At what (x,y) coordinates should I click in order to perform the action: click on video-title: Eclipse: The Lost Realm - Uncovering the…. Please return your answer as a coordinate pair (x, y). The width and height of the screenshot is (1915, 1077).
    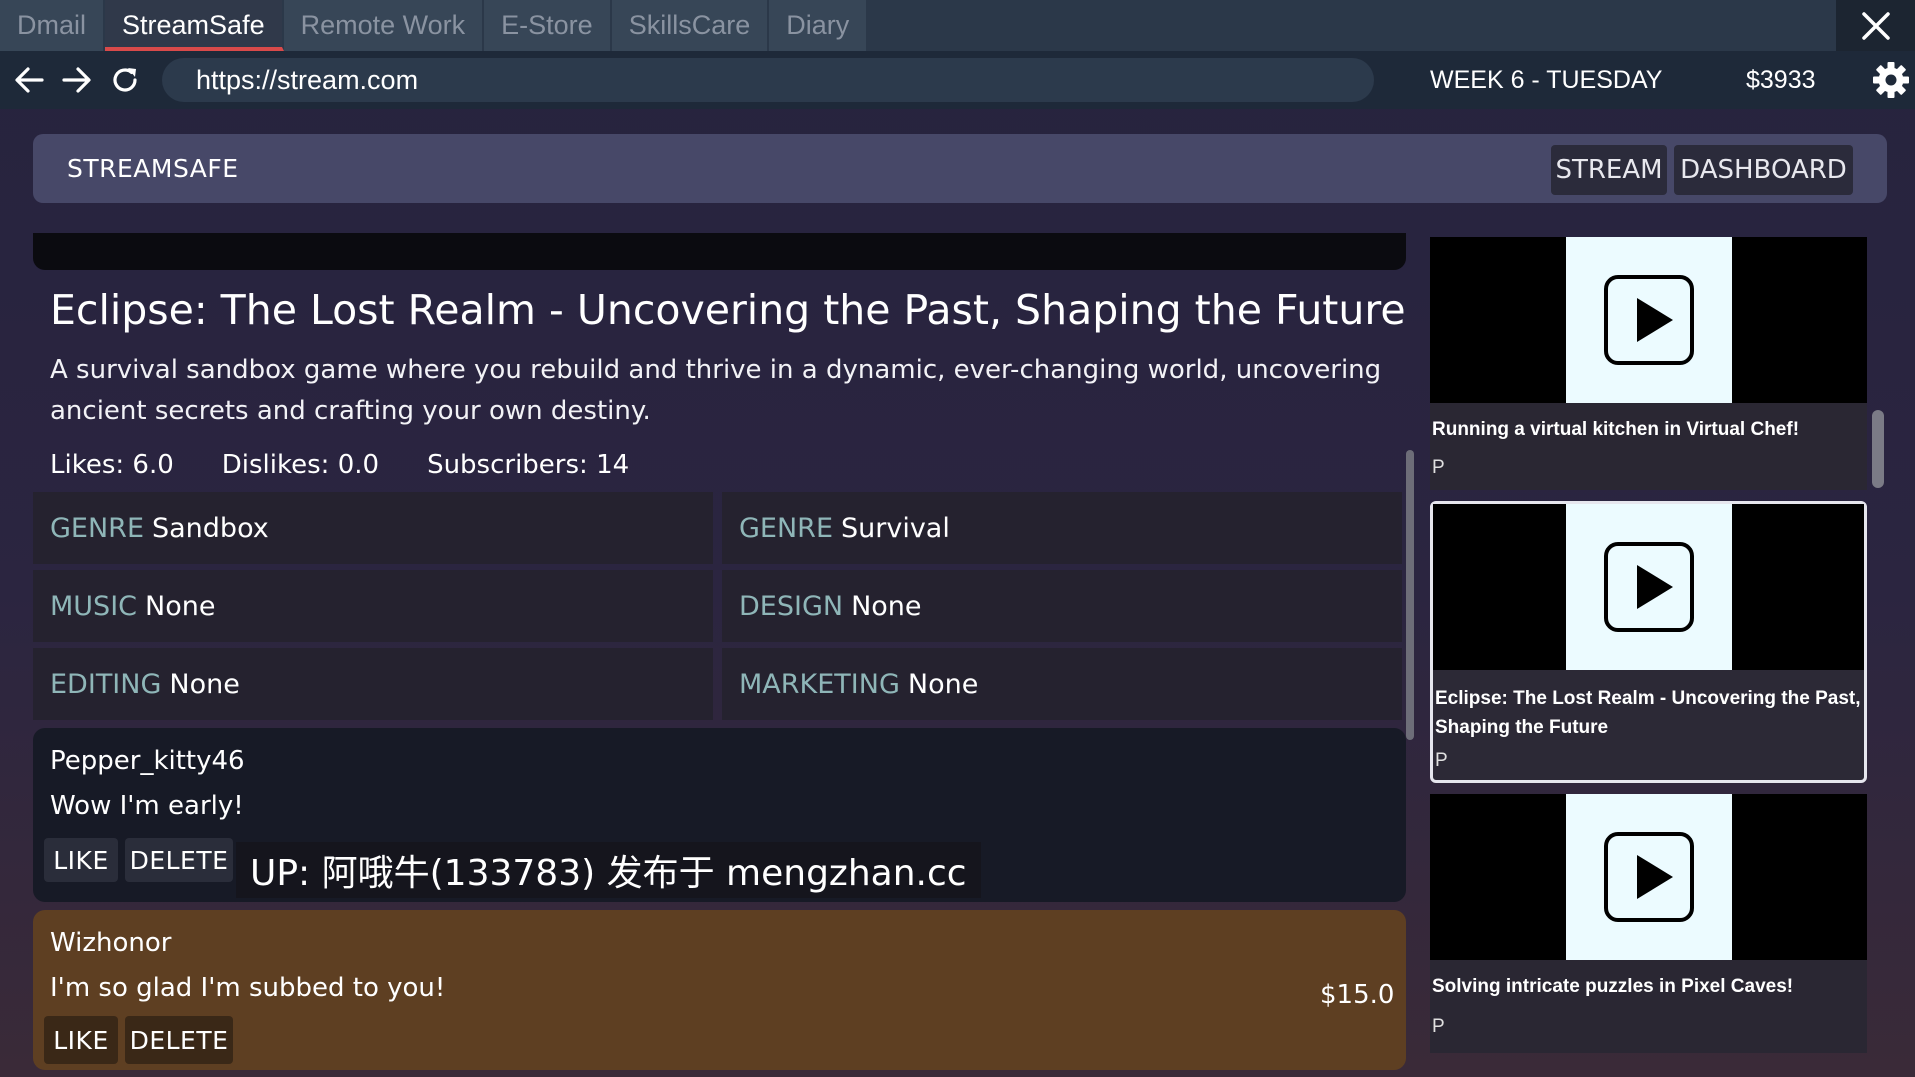
    Looking at the image, I should click on (728, 310).